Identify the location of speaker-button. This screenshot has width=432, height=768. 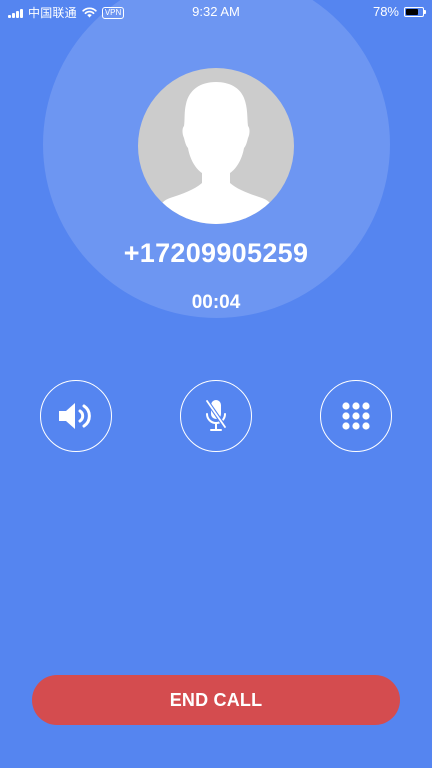
(76, 416).